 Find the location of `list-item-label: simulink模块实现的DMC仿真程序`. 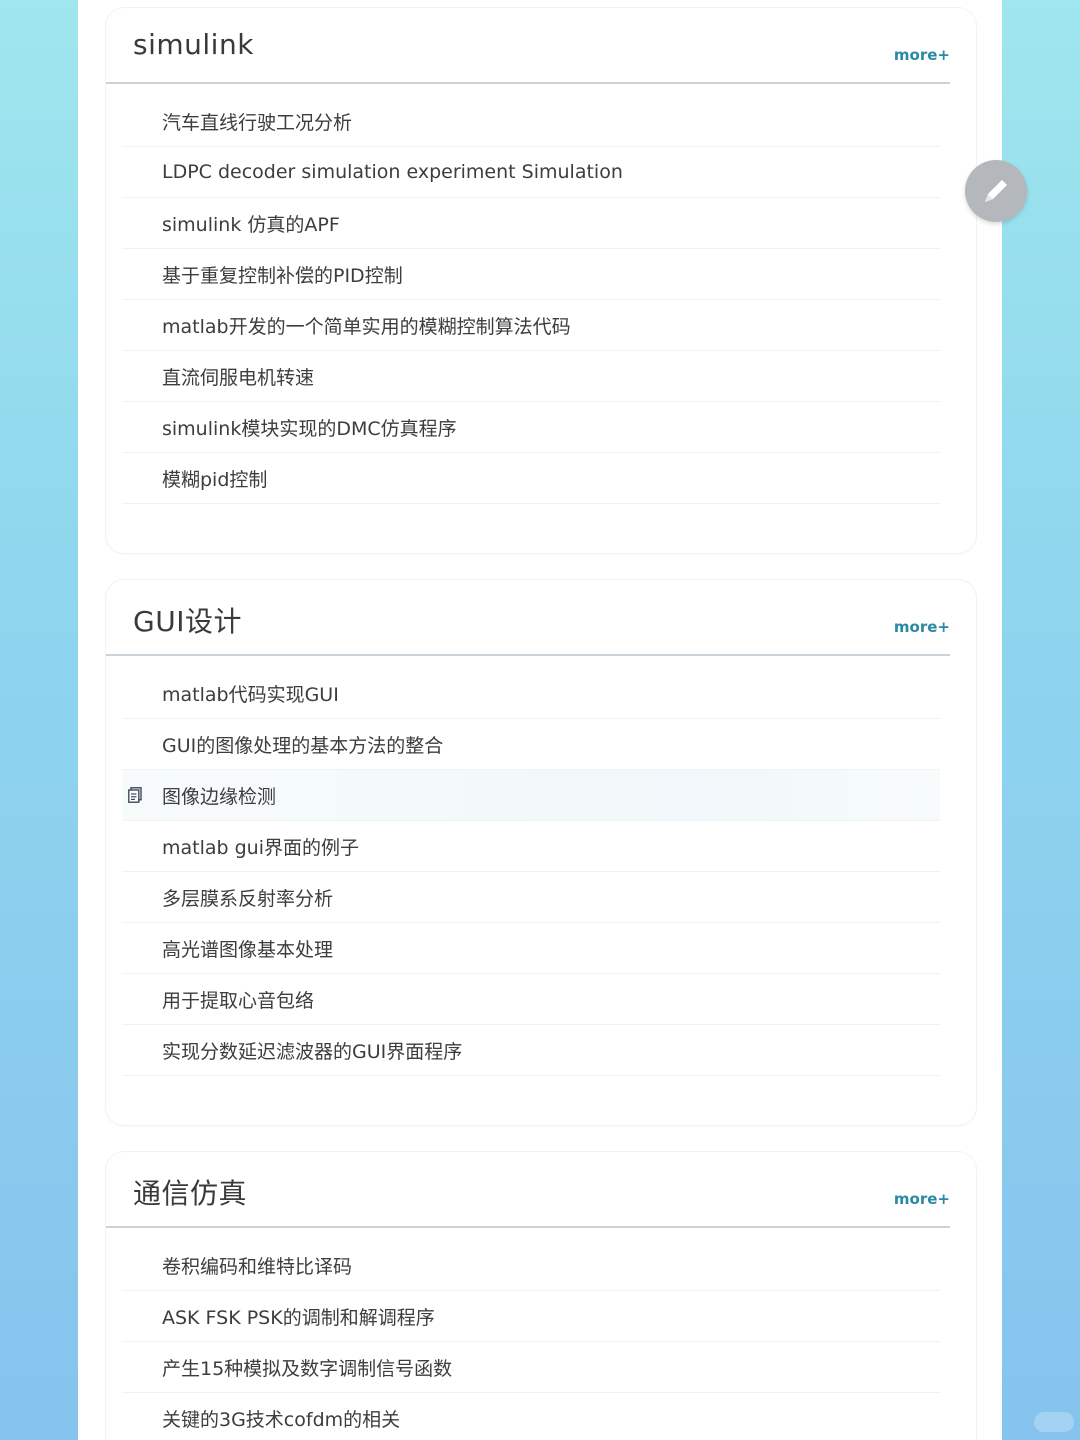

list-item-label: simulink模块实现的DMC仿真程序 is located at coordinates (309, 428).